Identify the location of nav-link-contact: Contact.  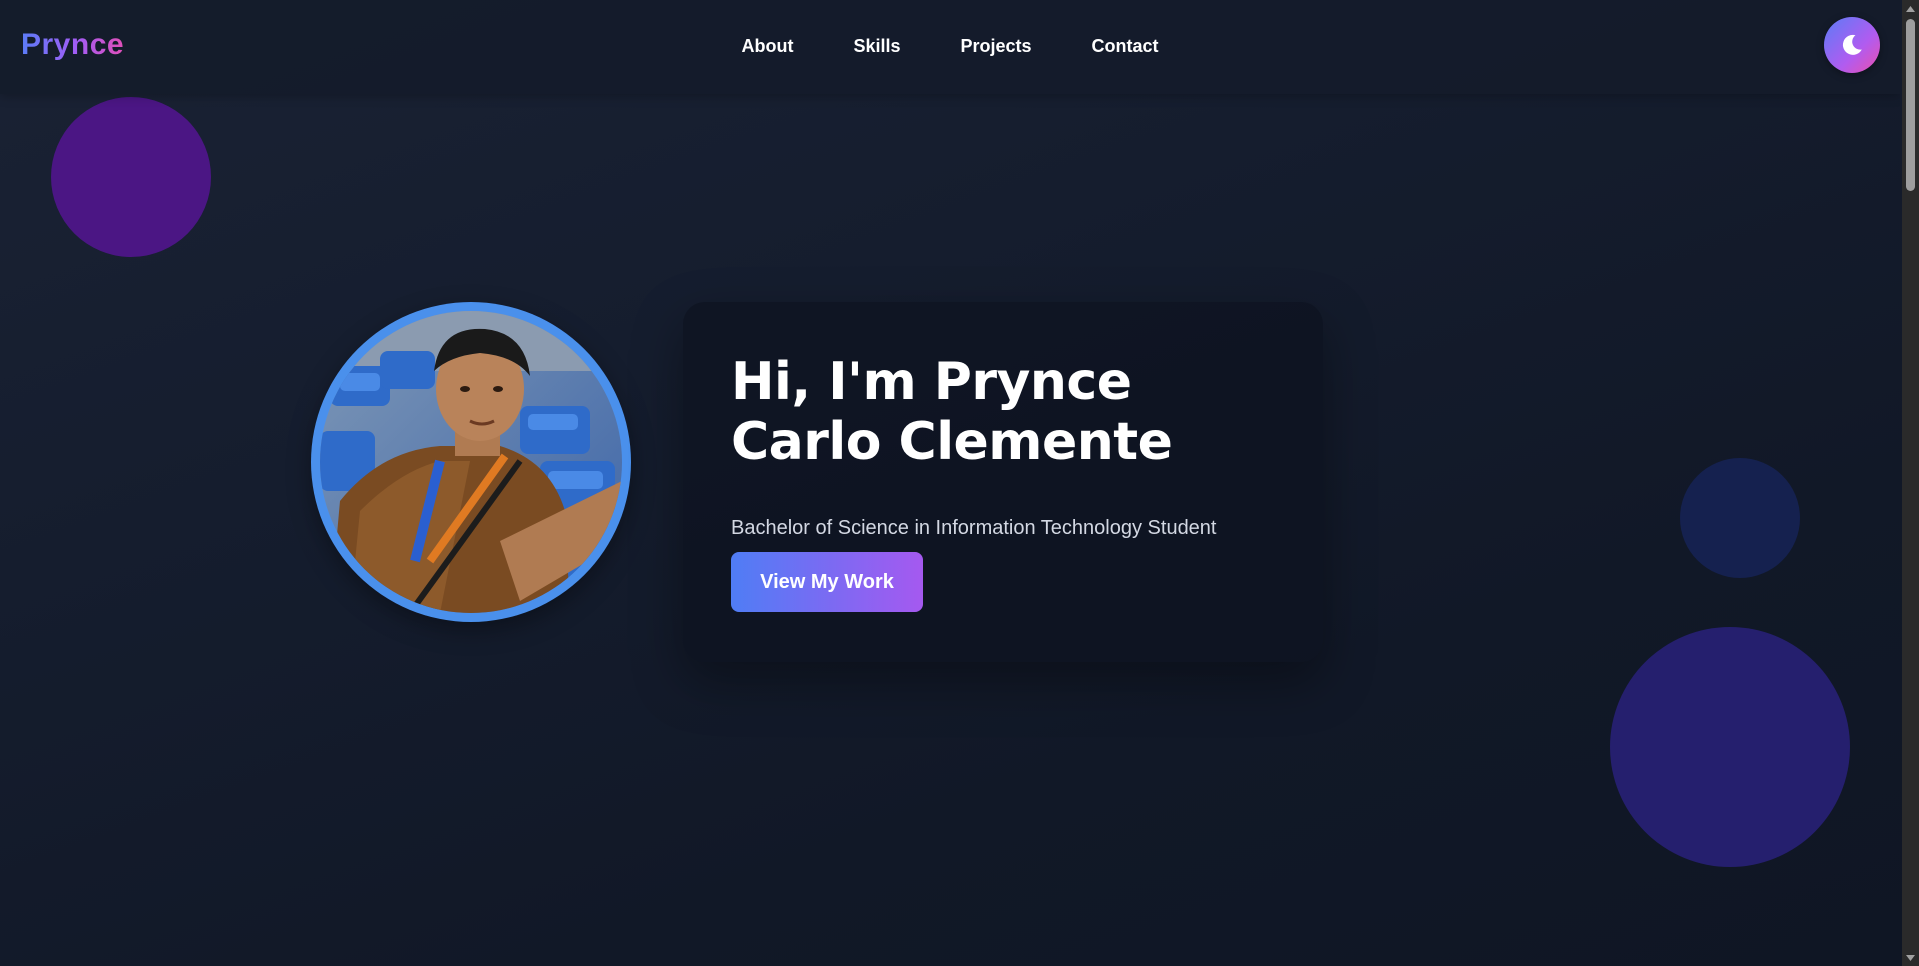
(1125, 46).